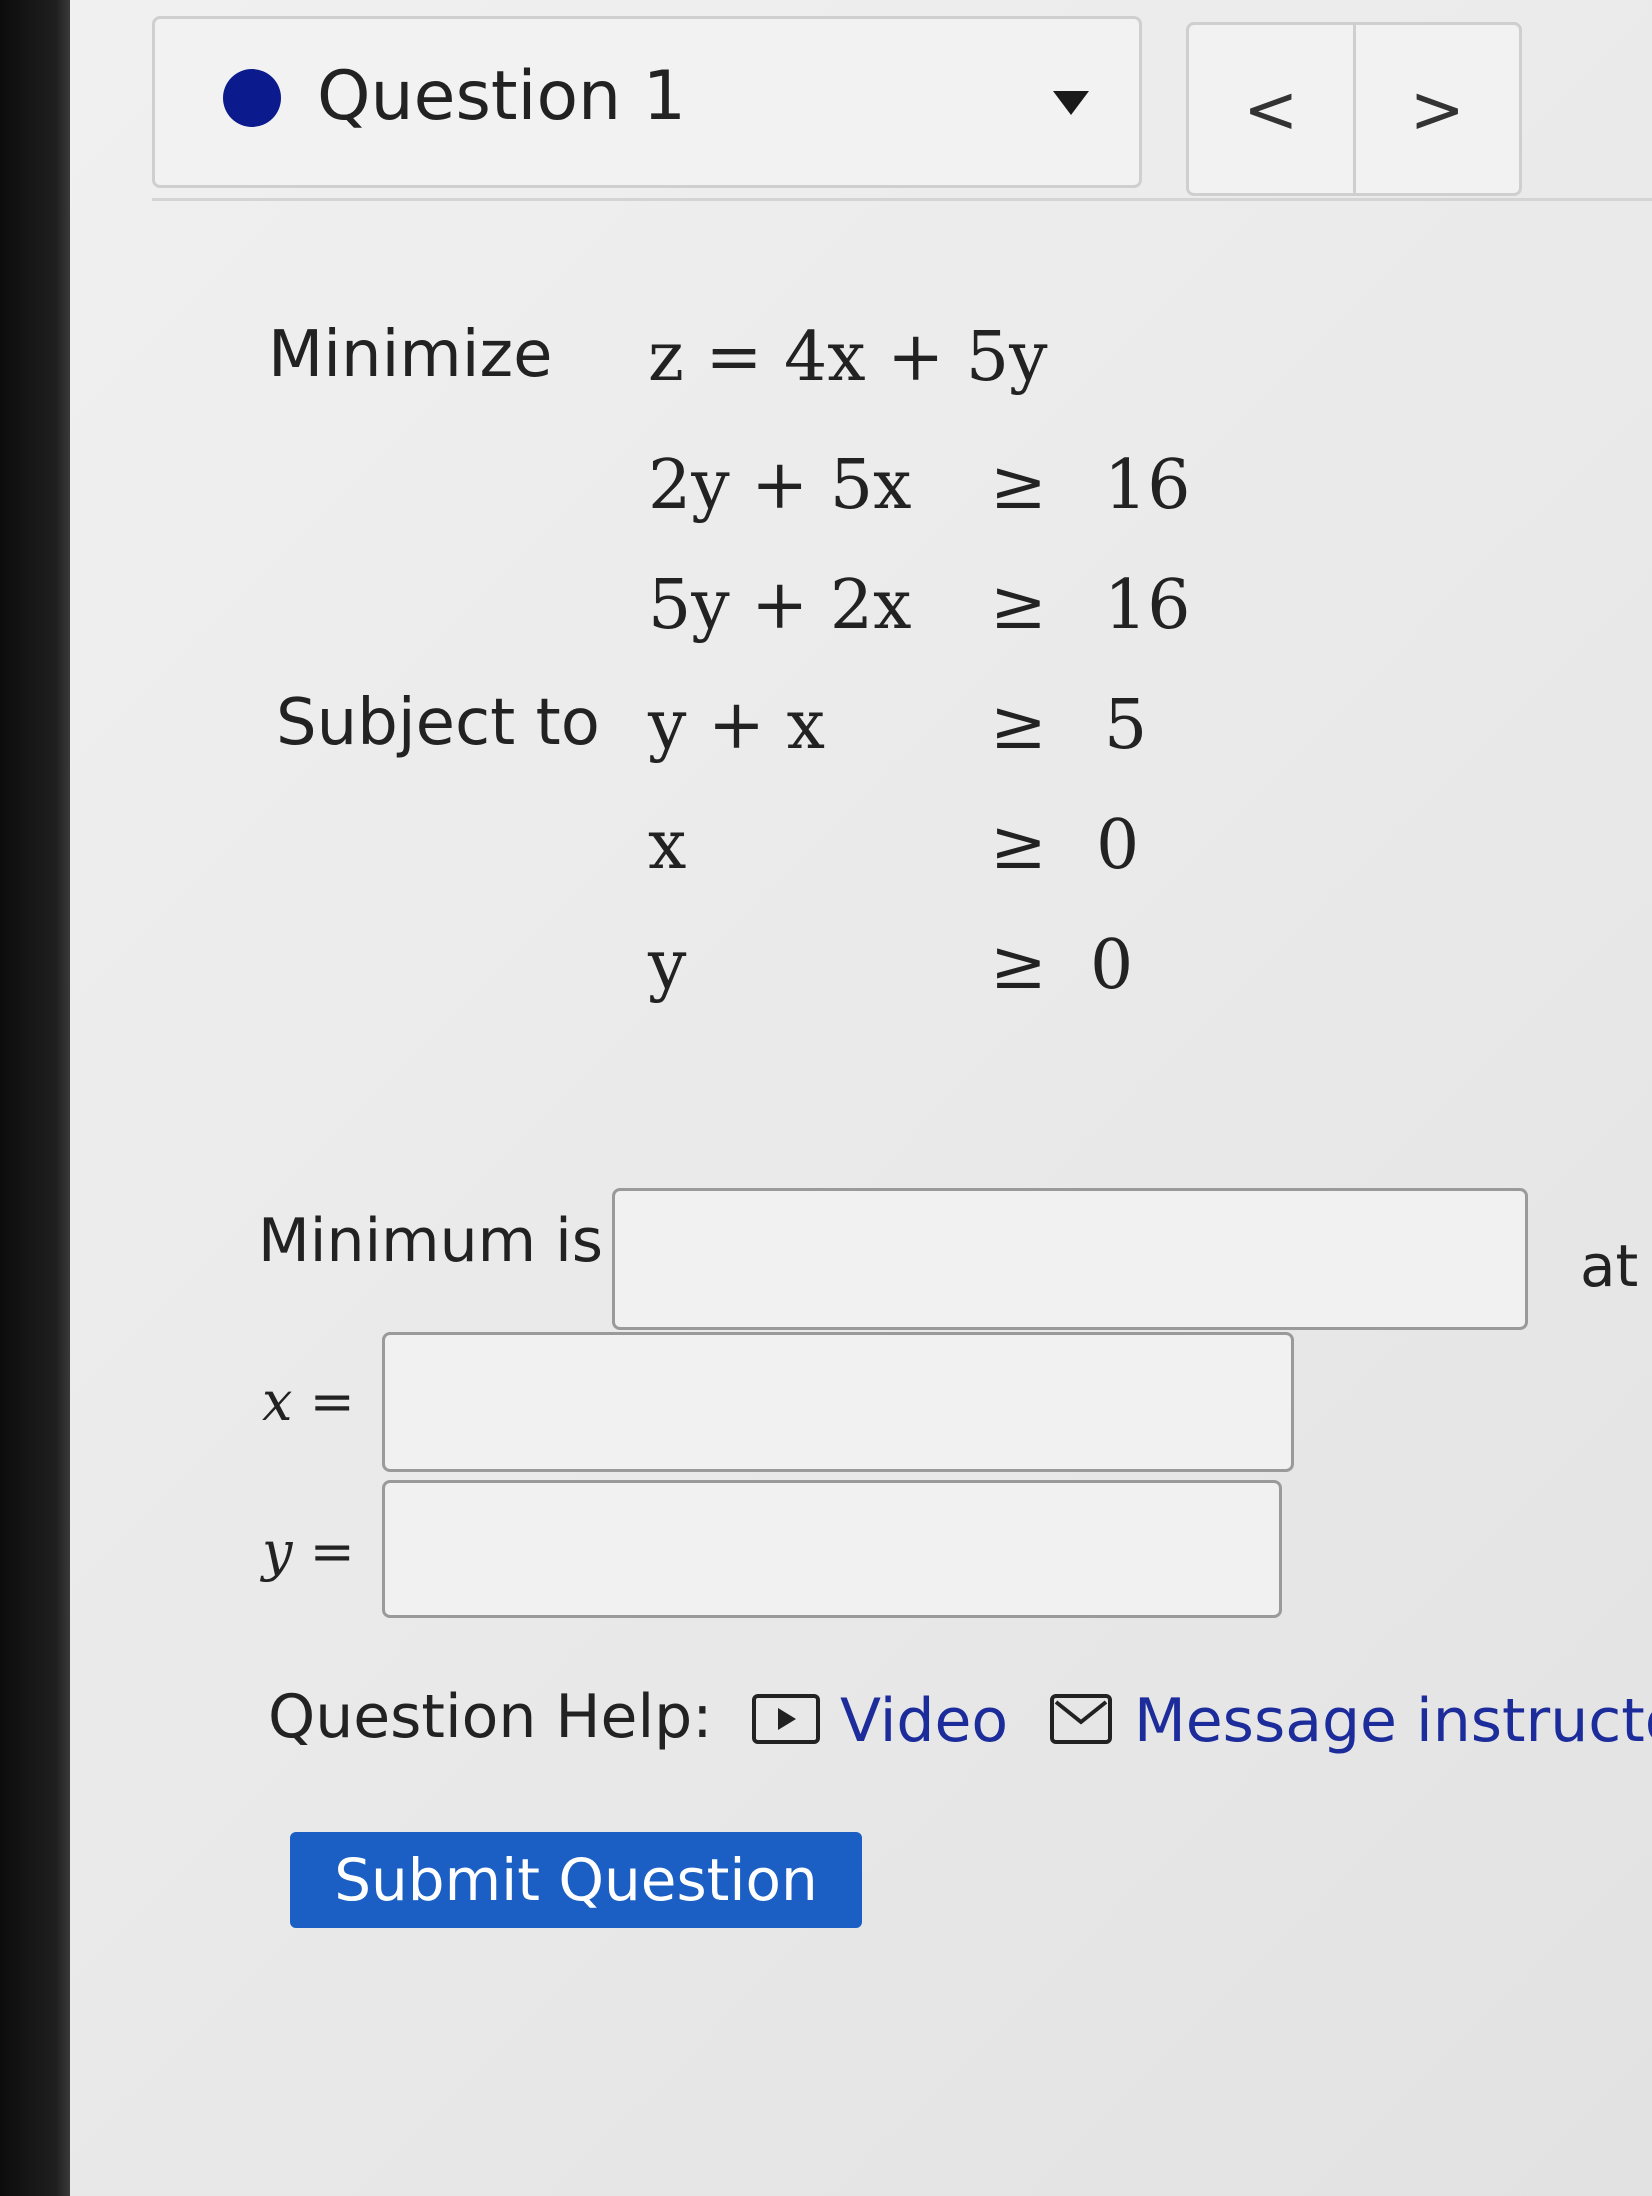 The width and height of the screenshot is (1652, 2196). I want to click on header-divider, so click(902, 199).